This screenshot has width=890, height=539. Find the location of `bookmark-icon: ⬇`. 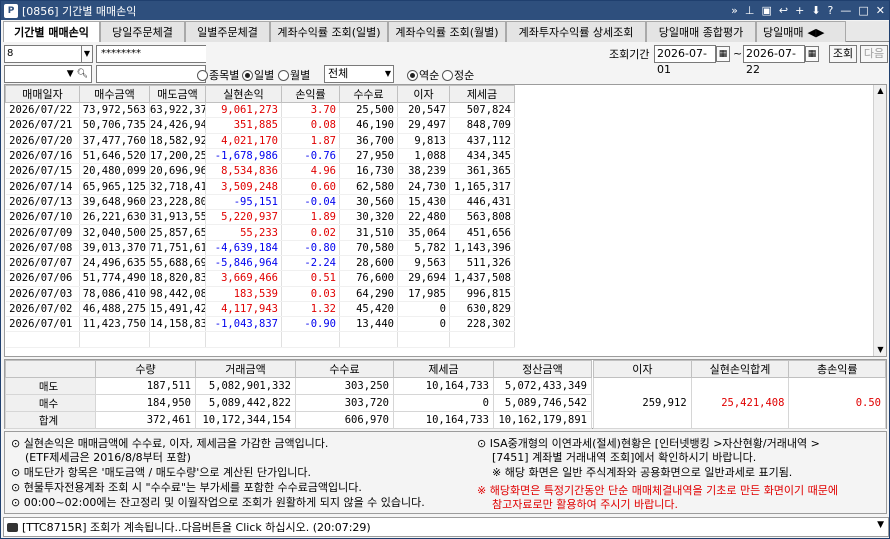

bookmark-icon: ⬇ is located at coordinates (815, 10).